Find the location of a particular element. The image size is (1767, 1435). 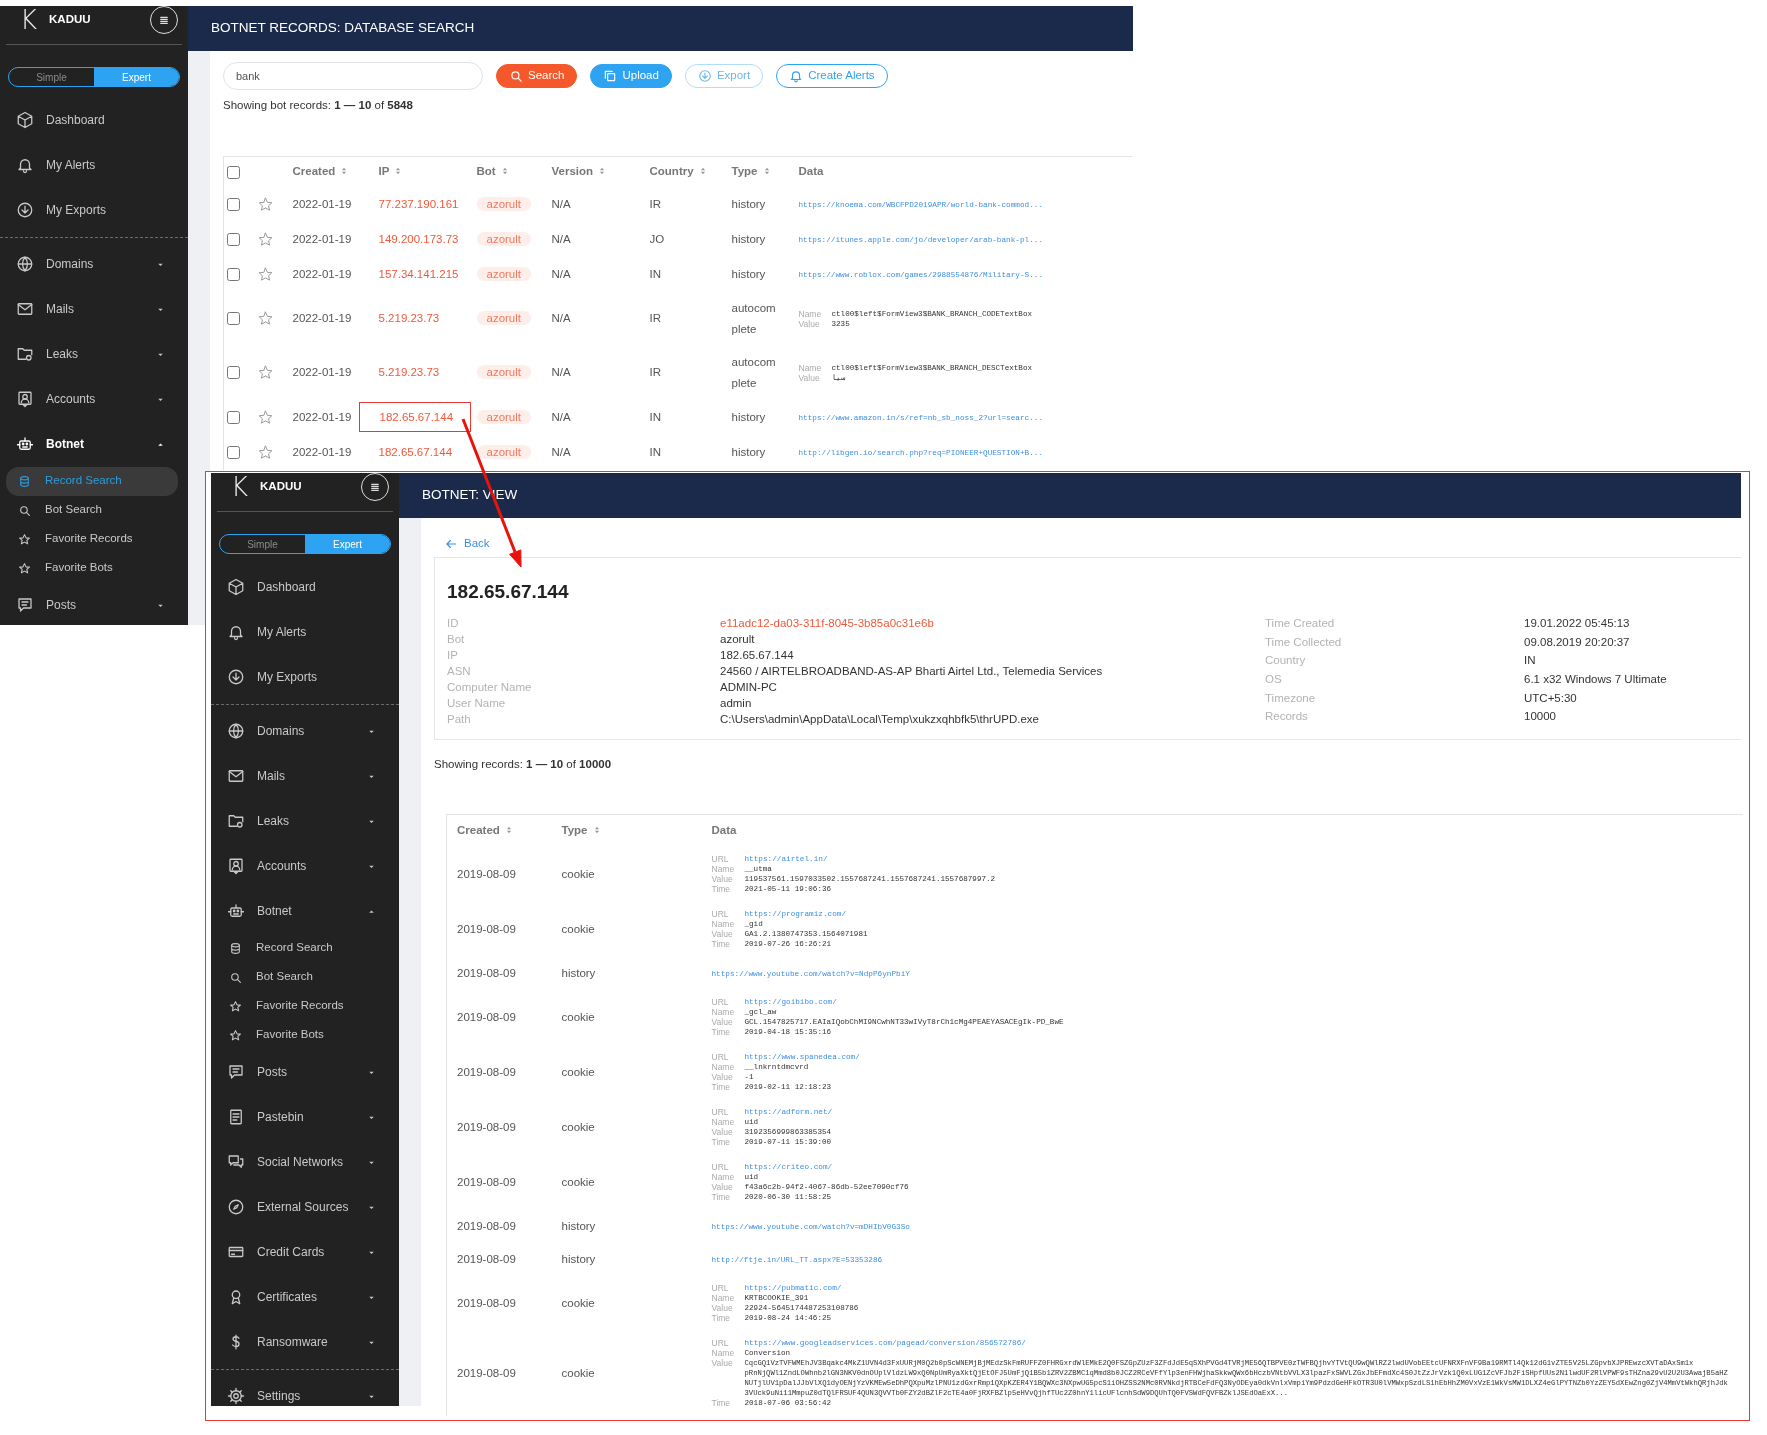

sidebar-item: Certificates is located at coordinates (305, 1297).